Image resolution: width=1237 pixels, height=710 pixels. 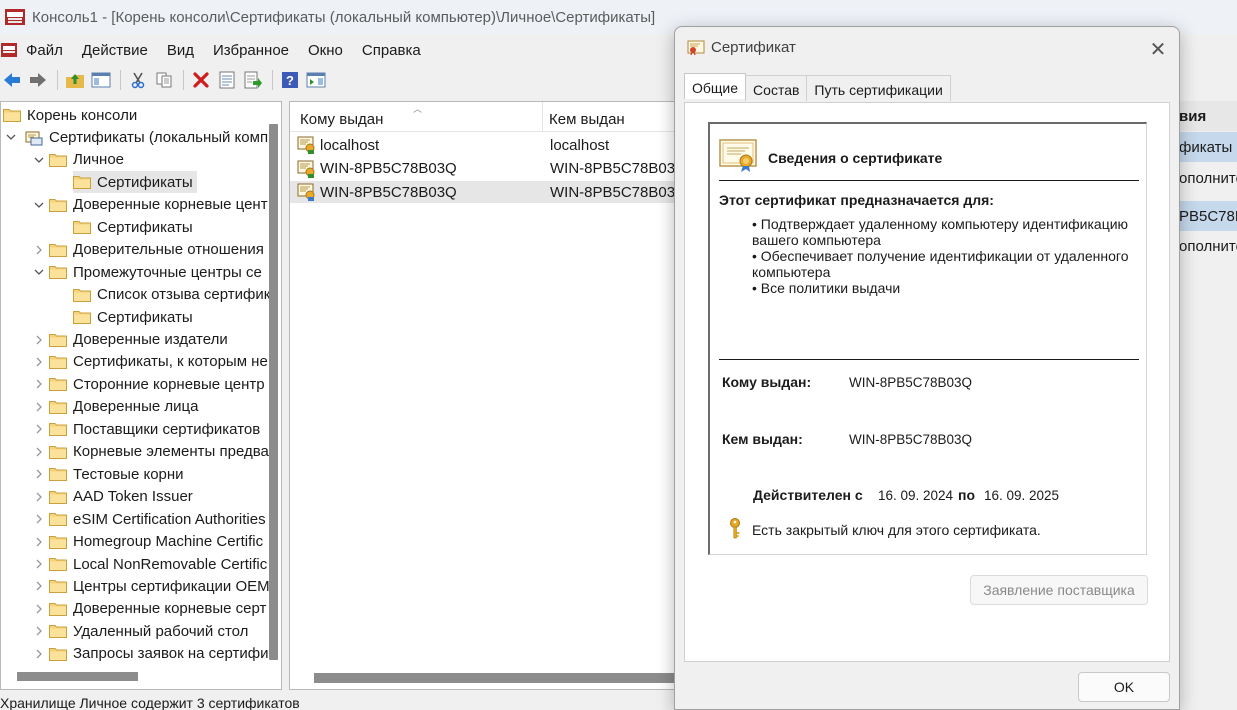 What do you see at coordinates (542, 117) in the screenshot?
I see `column-divider` at bounding box center [542, 117].